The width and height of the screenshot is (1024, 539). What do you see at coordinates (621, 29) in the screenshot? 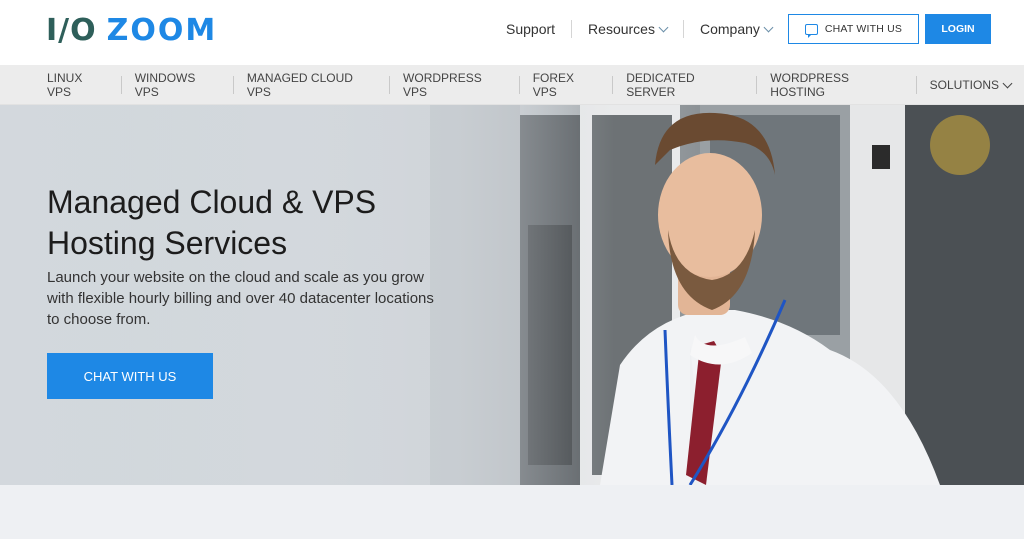
I see `nav-resources-label: Resources` at bounding box center [621, 29].